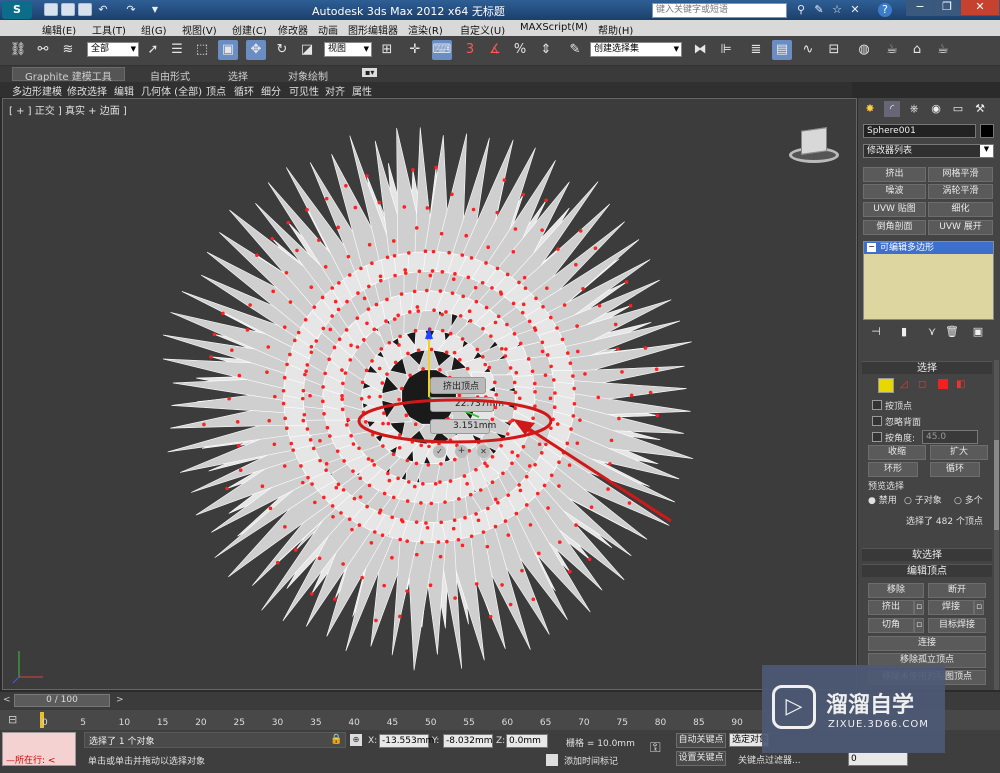 This screenshot has height=773, width=1000. I want to click on mod-tessellate-button: 细化, so click(960, 209).